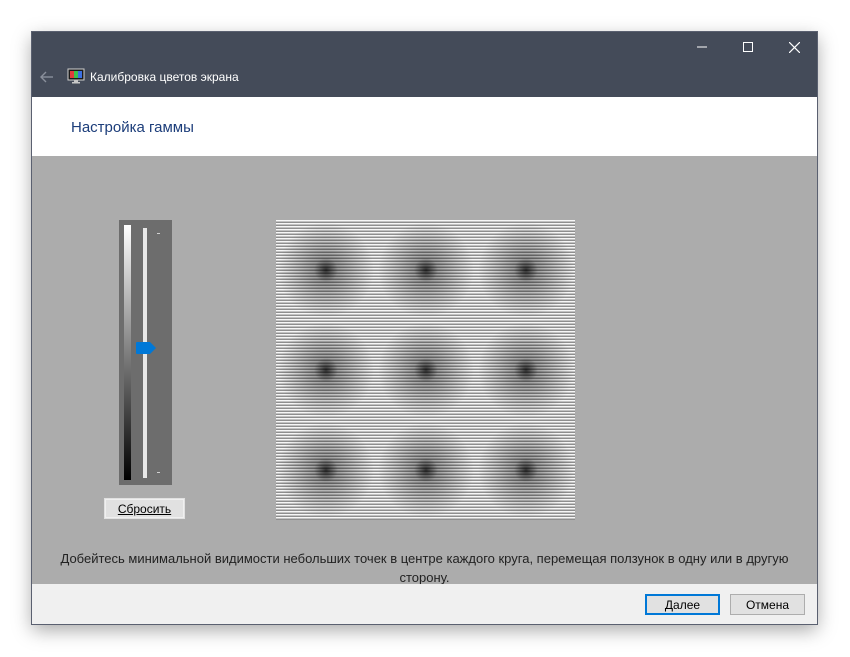 The image size is (850, 657). What do you see at coordinates (144, 508) in the screenshot?
I see `reset-button: Сбросить` at bounding box center [144, 508].